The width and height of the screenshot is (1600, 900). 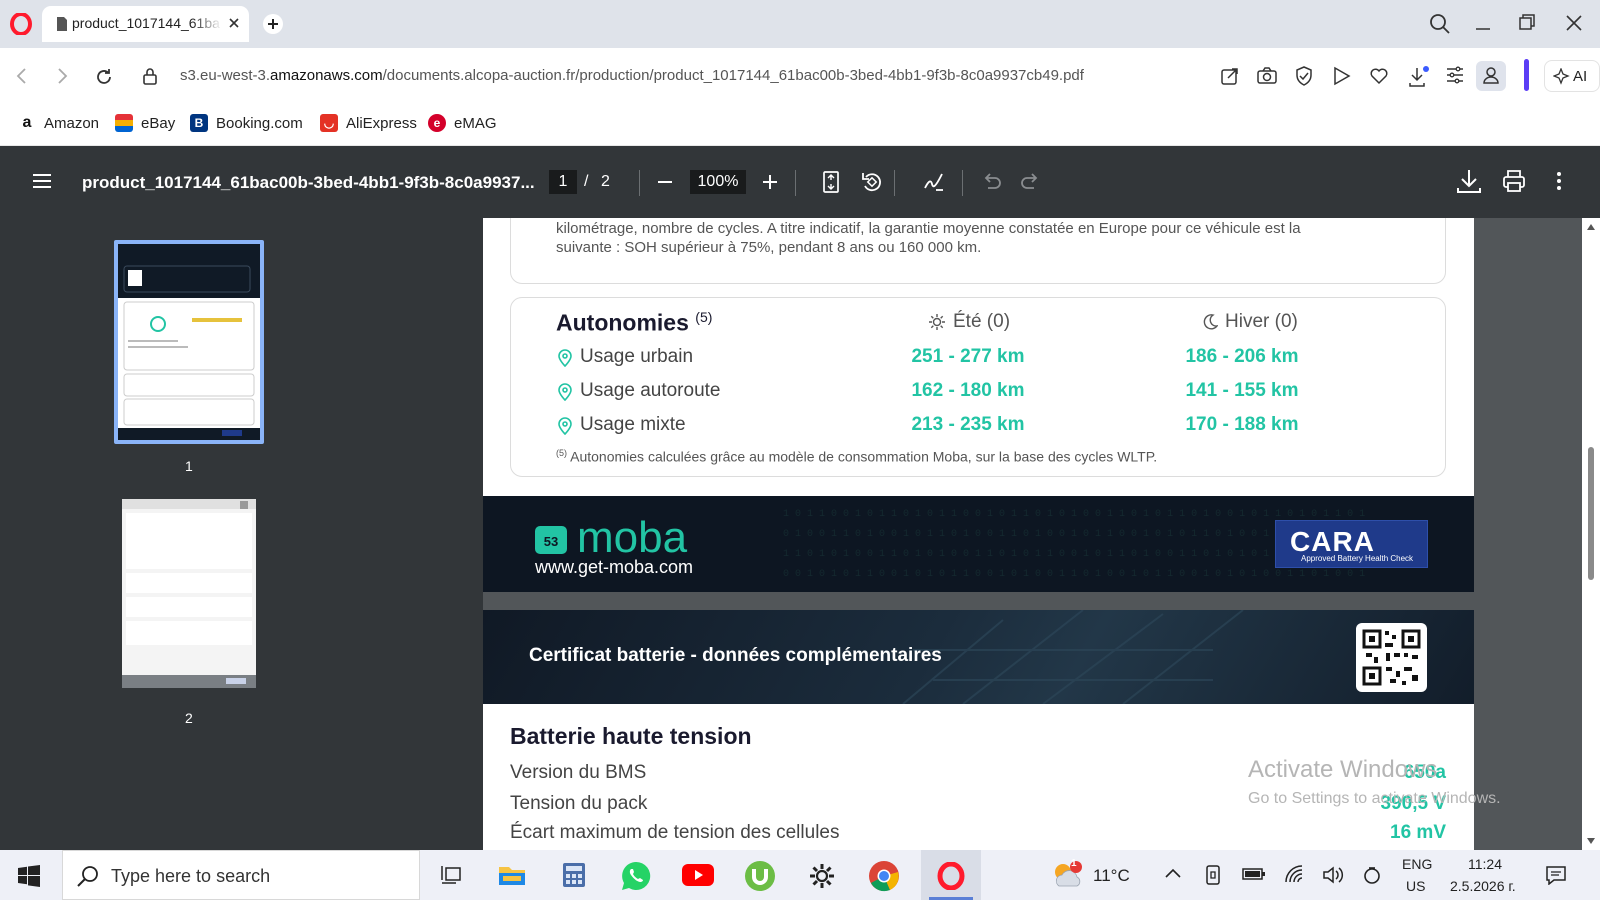 What do you see at coordinates (368, 123) in the screenshot?
I see `bookmark-aliexpress: ◡ AliExpress` at bounding box center [368, 123].